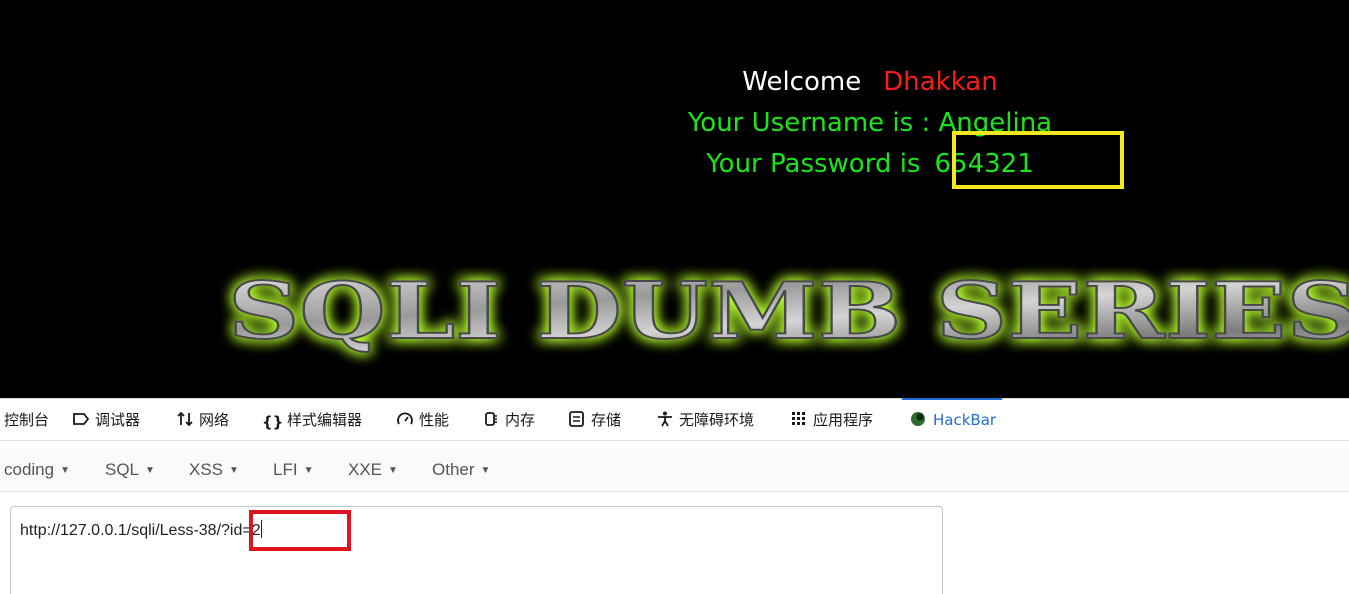 The height and width of the screenshot is (594, 1349). Describe the element at coordinates (919, 413) in the screenshot. I see `hackbar-logo-icon` at that location.